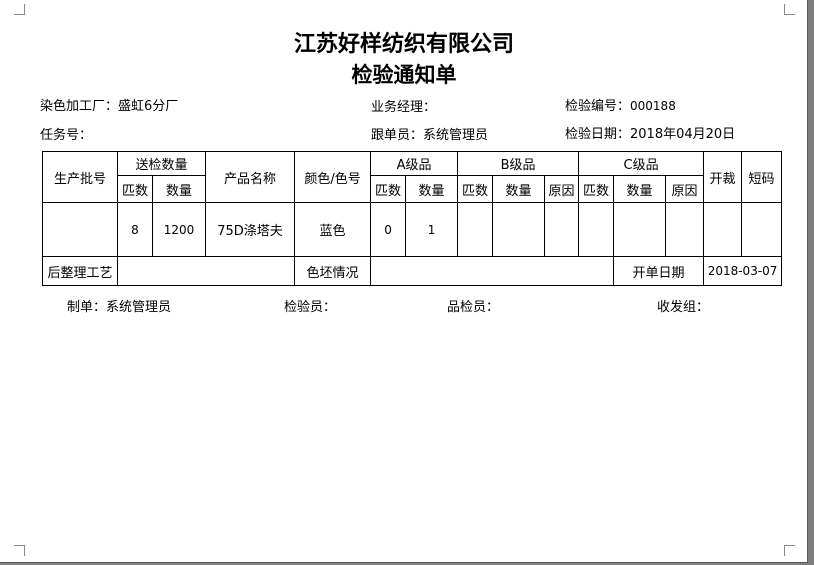 This screenshot has height=565, width=814. Describe the element at coordinates (388, 229) in the screenshot. I see `cell-a-pieces: 0` at that location.